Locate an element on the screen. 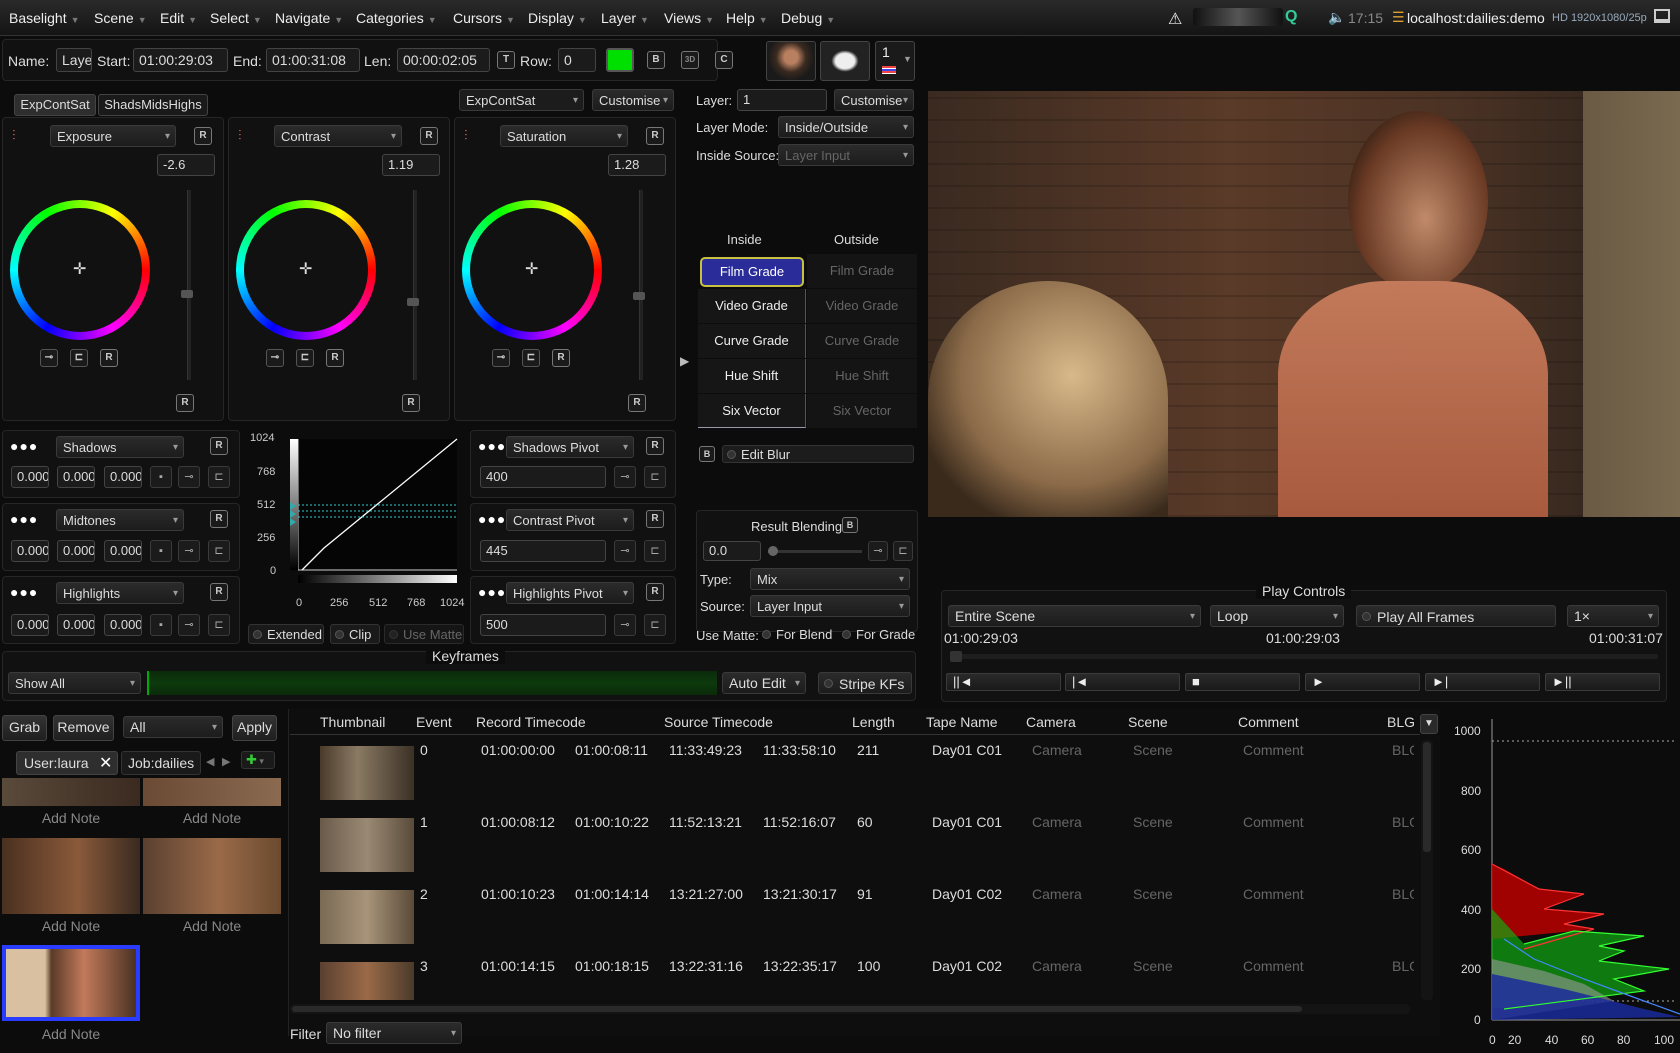 This screenshot has height=1053, width=1680. forward-end-button: ►|| is located at coordinates (1602, 682).